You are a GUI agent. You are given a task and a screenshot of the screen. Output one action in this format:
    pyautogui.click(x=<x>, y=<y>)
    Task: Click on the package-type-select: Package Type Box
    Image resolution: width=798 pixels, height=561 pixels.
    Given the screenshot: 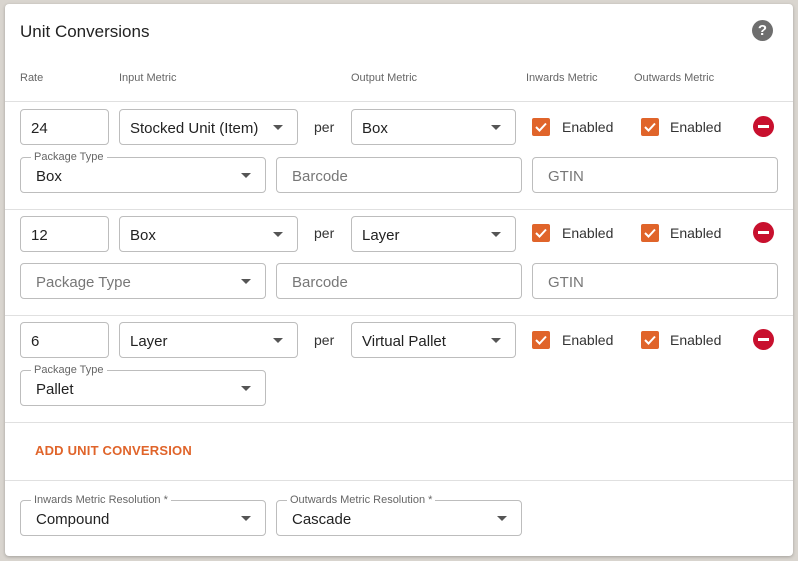 What is the action you would take?
    pyautogui.click(x=143, y=172)
    